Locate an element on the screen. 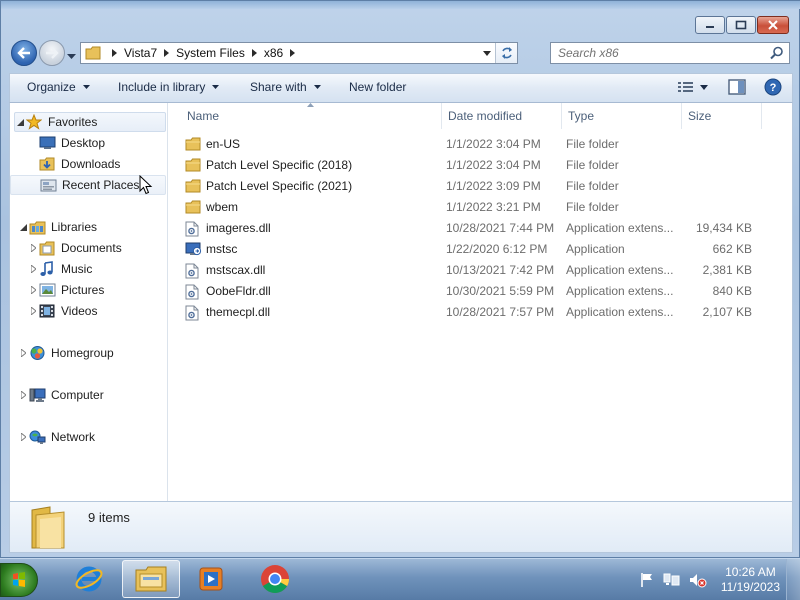 Image resolution: width=800 pixels, height=600 pixels. minimize-button is located at coordinates (710, 25).